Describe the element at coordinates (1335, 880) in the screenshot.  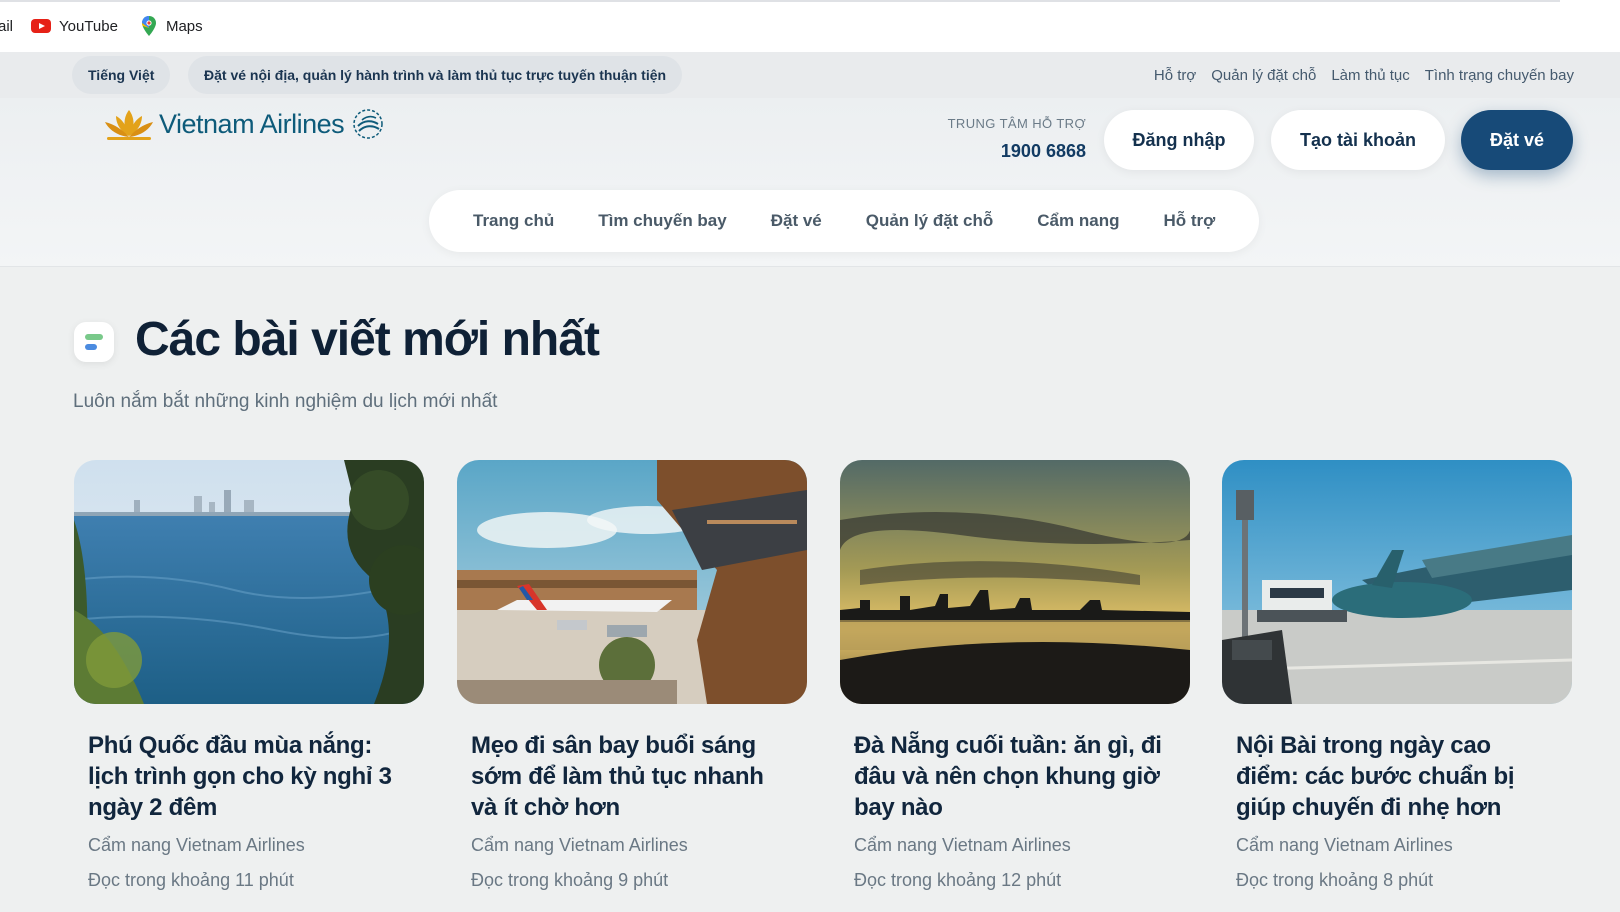
I see `article-read-time: Đọc trong khoảng 8 phút` at that location.